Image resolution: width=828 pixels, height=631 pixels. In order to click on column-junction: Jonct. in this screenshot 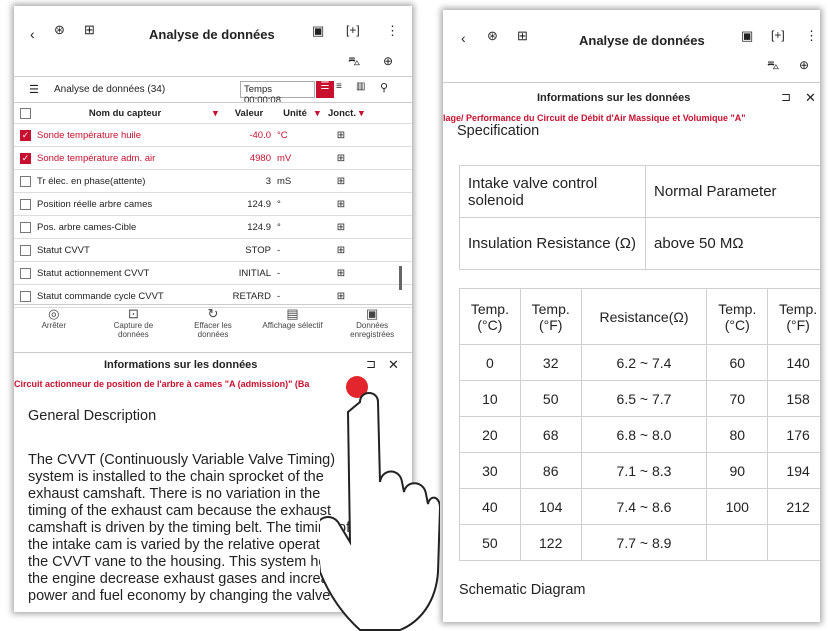, I will do `click(342, 113)`.